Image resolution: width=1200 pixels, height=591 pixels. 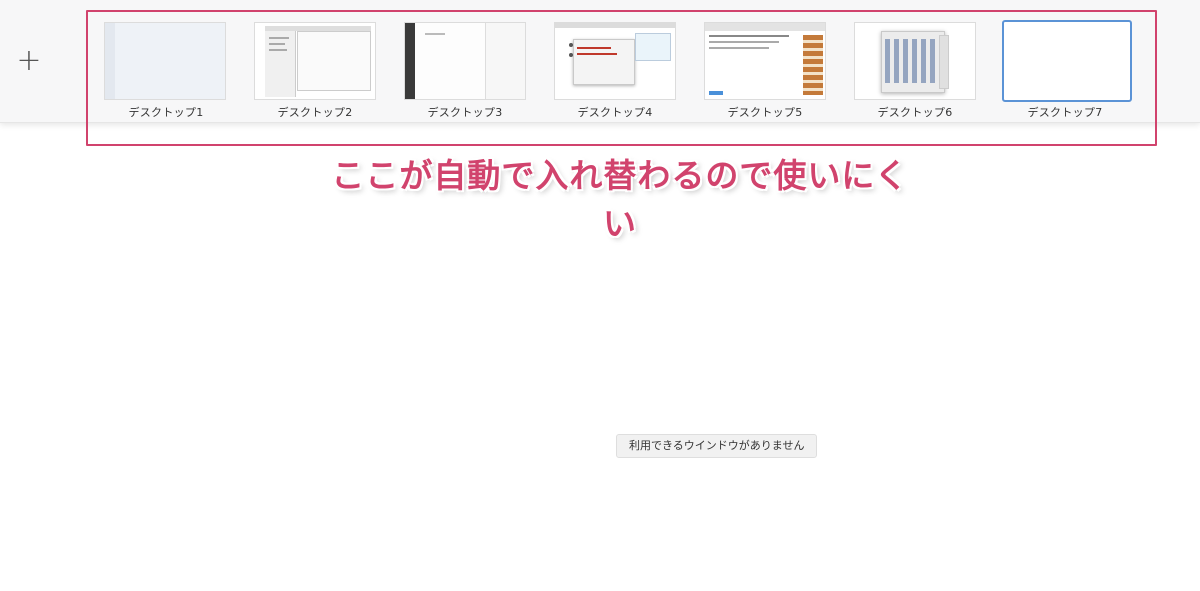 What do you see at coordinates (717, 446) in the screenshot?
I see `no-windows-message: 利用できるウインドウがありません` at bounding box center [717, 446].